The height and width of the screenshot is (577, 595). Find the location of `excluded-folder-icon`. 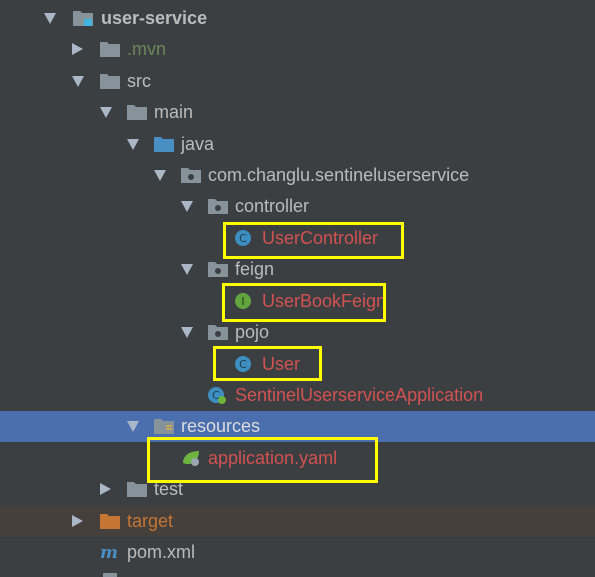

excluded-folder-icon is located at coordinates (110, 521).